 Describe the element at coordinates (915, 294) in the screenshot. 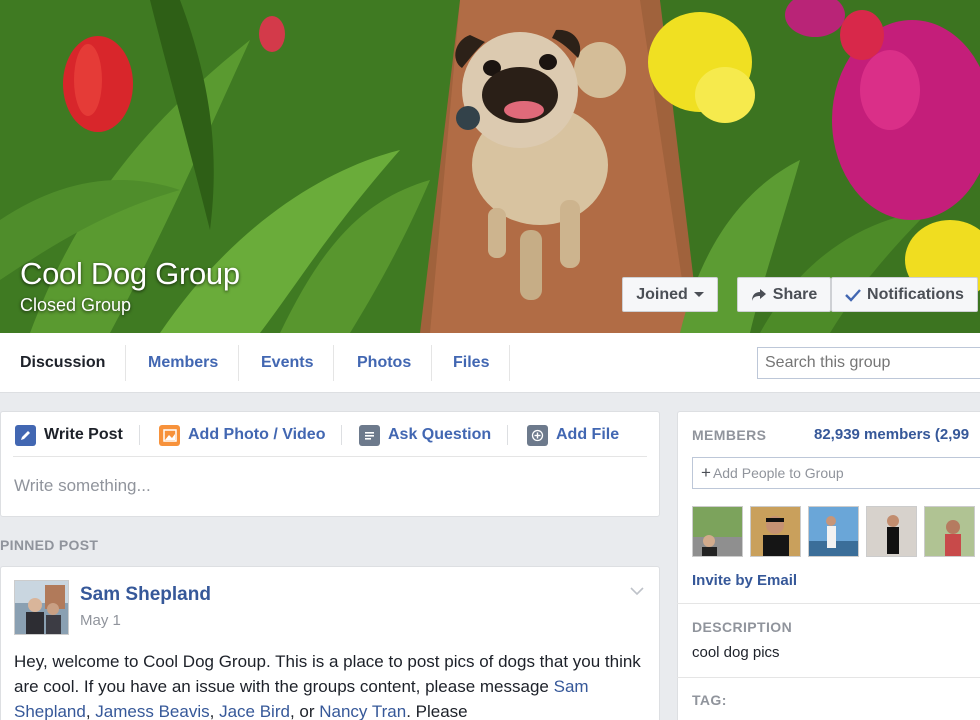

I see `notifications-label: Notifications` at that location.